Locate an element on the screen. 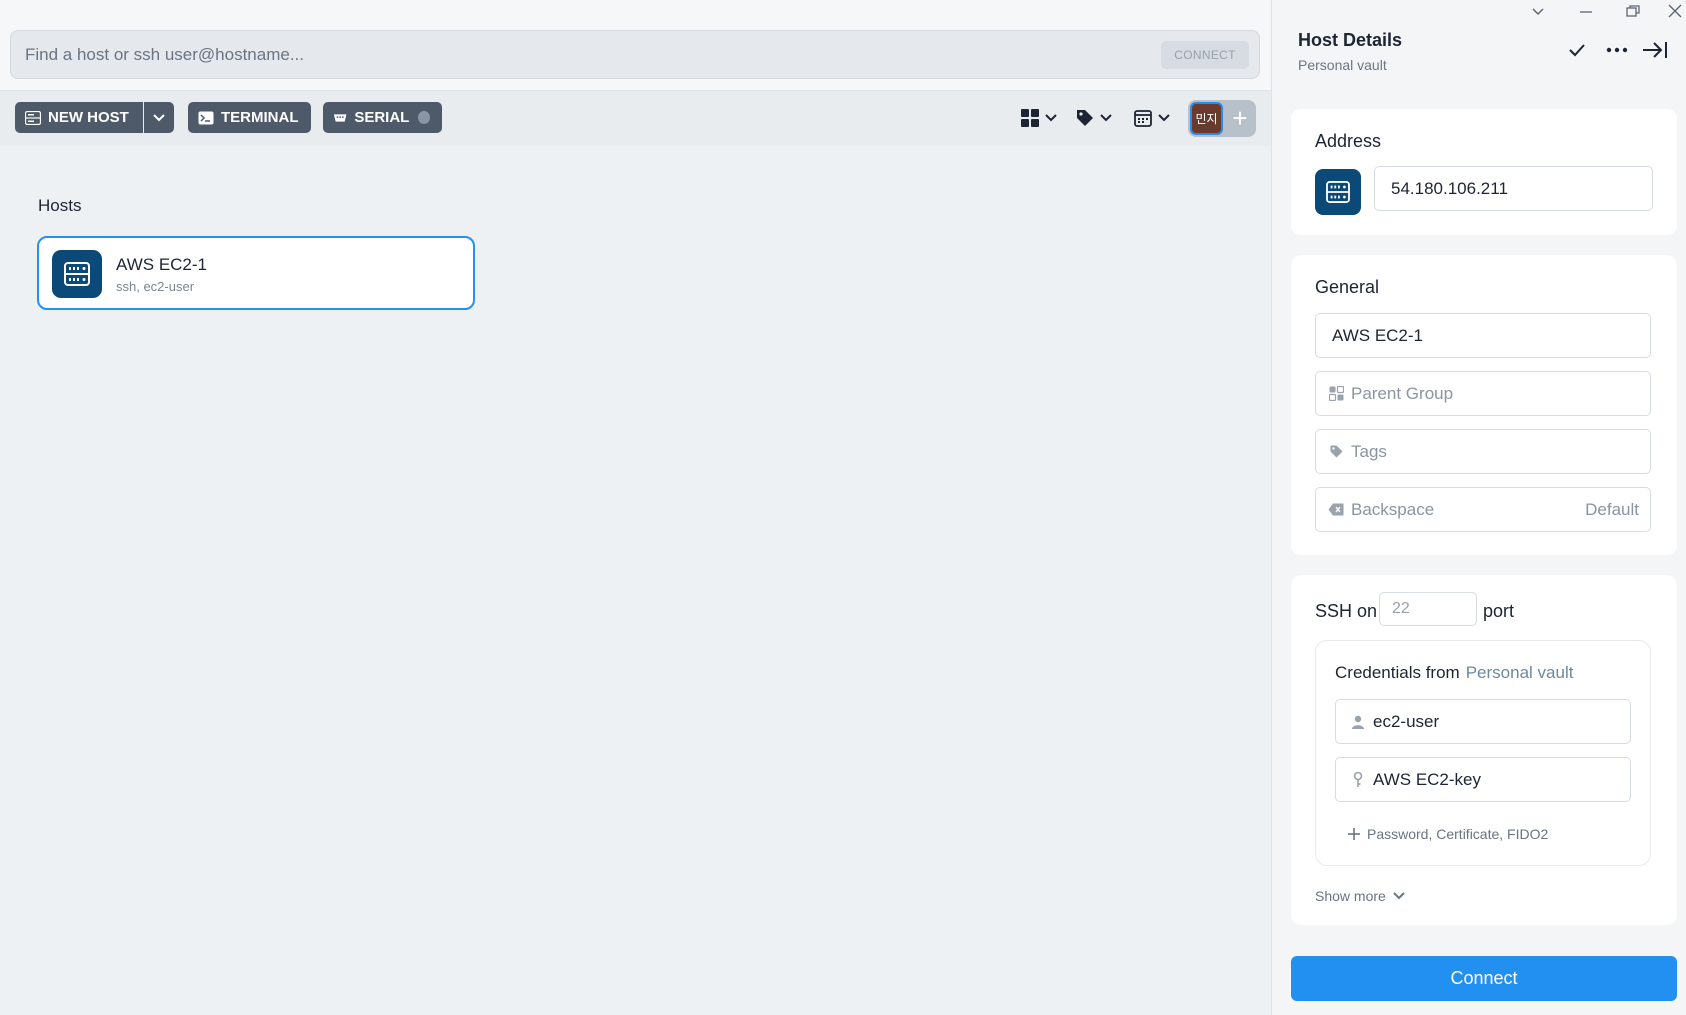  sort-toggle is located at coordinates (1152, 118).